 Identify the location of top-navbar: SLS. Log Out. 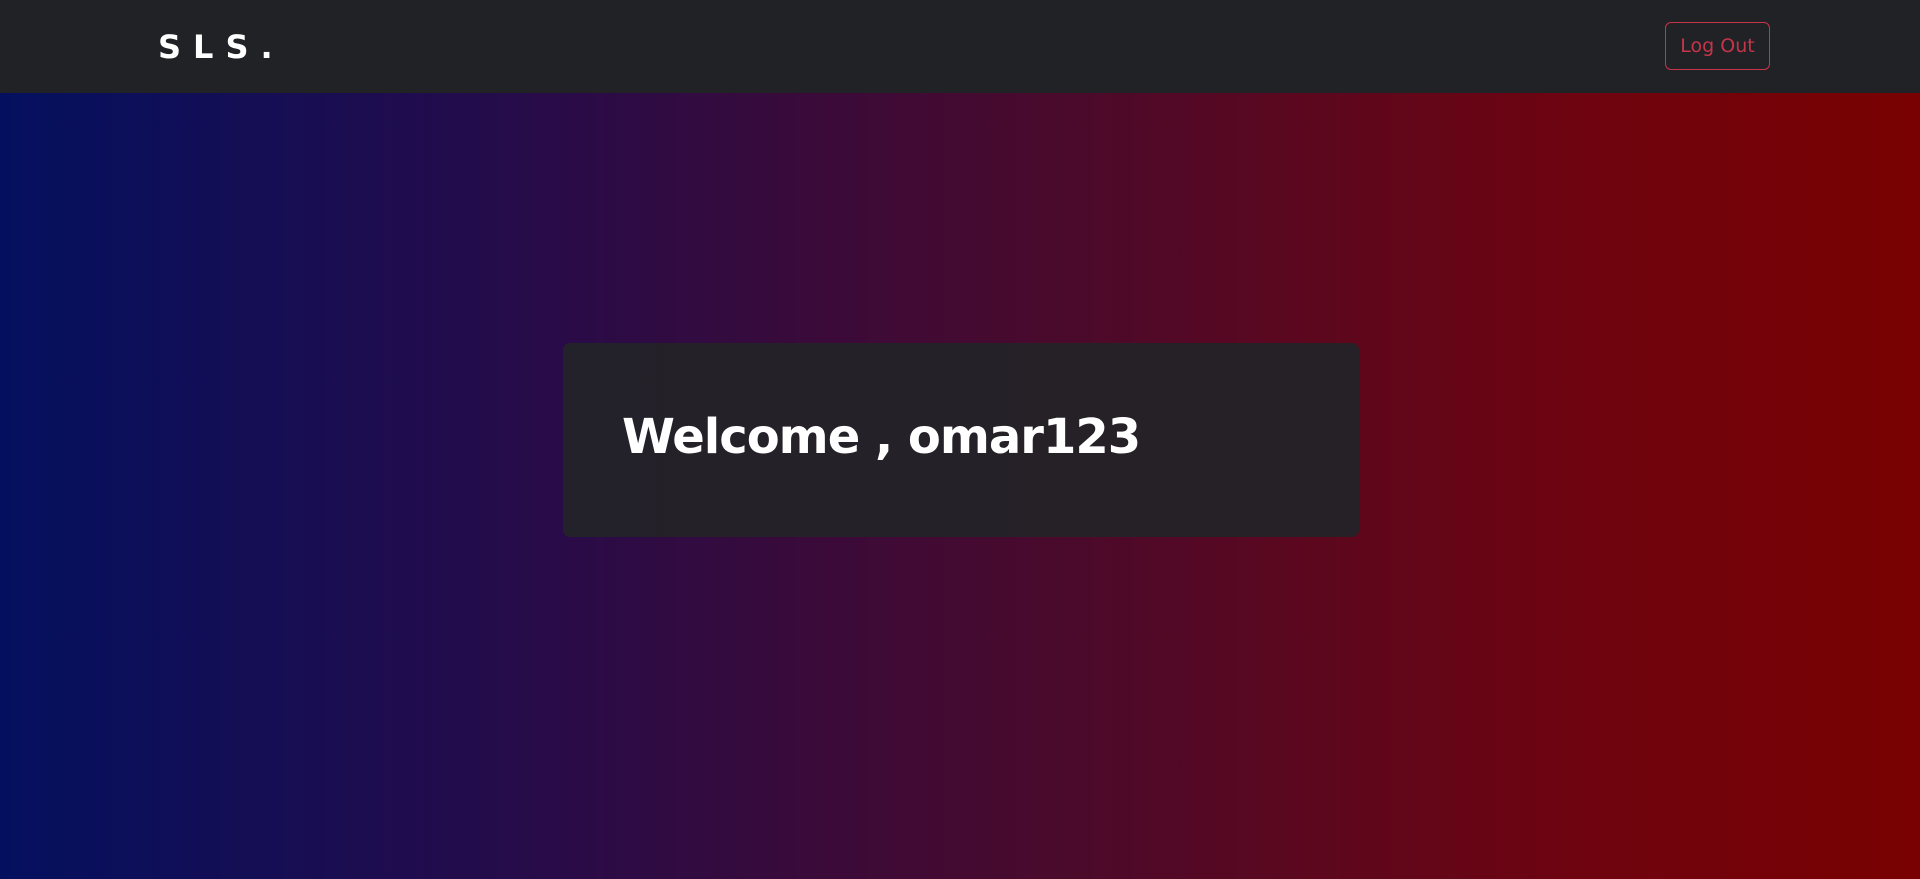
(960, 46).